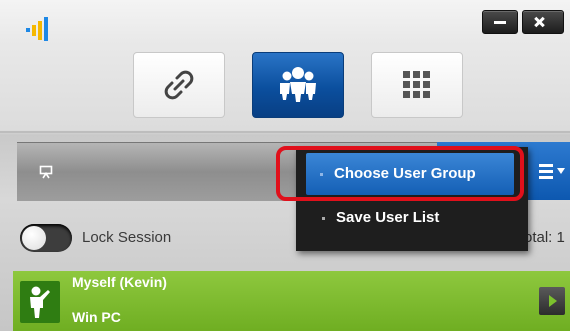 Image resolution: width=570 pixels, height=331 pixels. What do you see at coordinates (543, 22) in the screenshot?
I see `close-button` at bounding box center [543, 22].